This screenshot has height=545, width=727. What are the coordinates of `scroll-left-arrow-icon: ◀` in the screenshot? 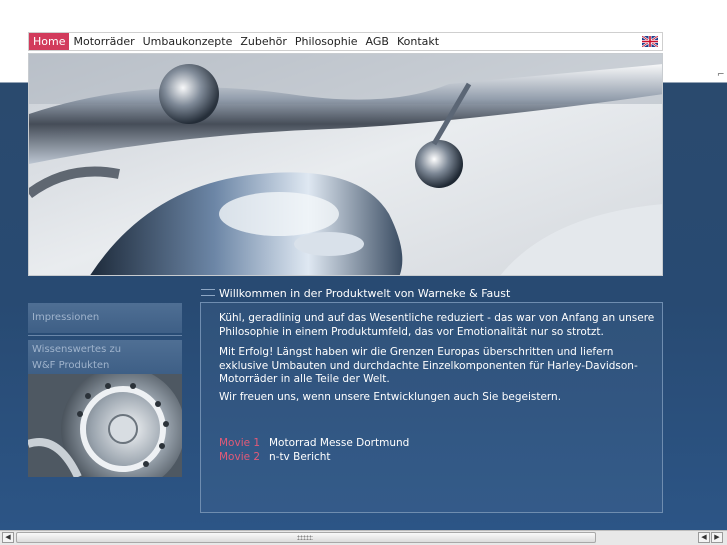 It's located at (8, 537).